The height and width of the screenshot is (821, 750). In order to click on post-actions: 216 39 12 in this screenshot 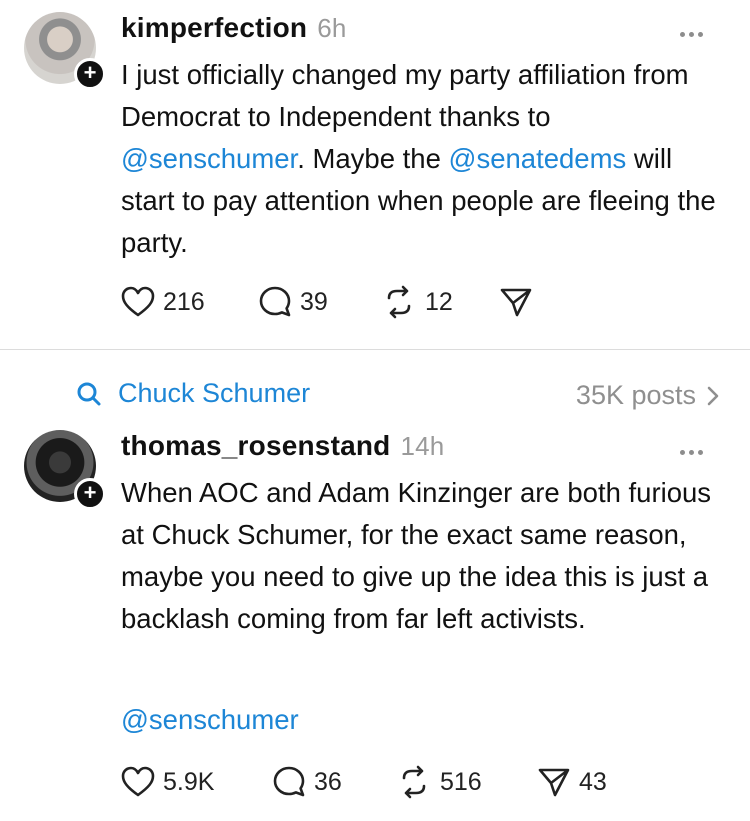, I will do `click(331, 302)`.